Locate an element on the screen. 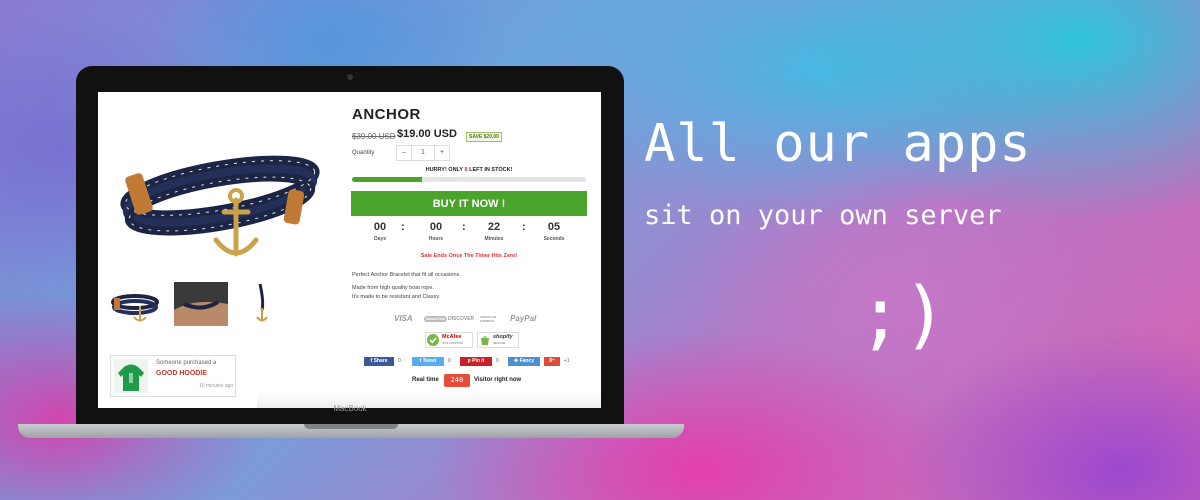 Image resolution: width=1200 pixels, height=500 pixels. quantity-label: Quantity is located at coordinates (363, 153).